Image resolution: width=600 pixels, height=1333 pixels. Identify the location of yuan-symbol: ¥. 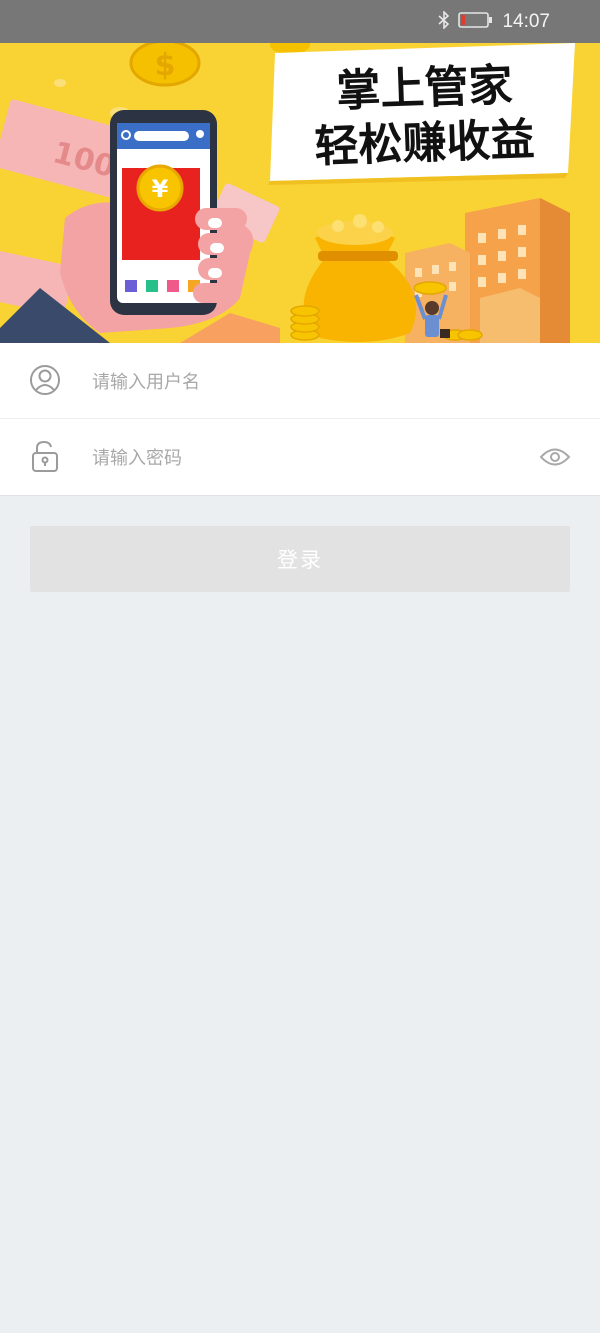
(160, 189).